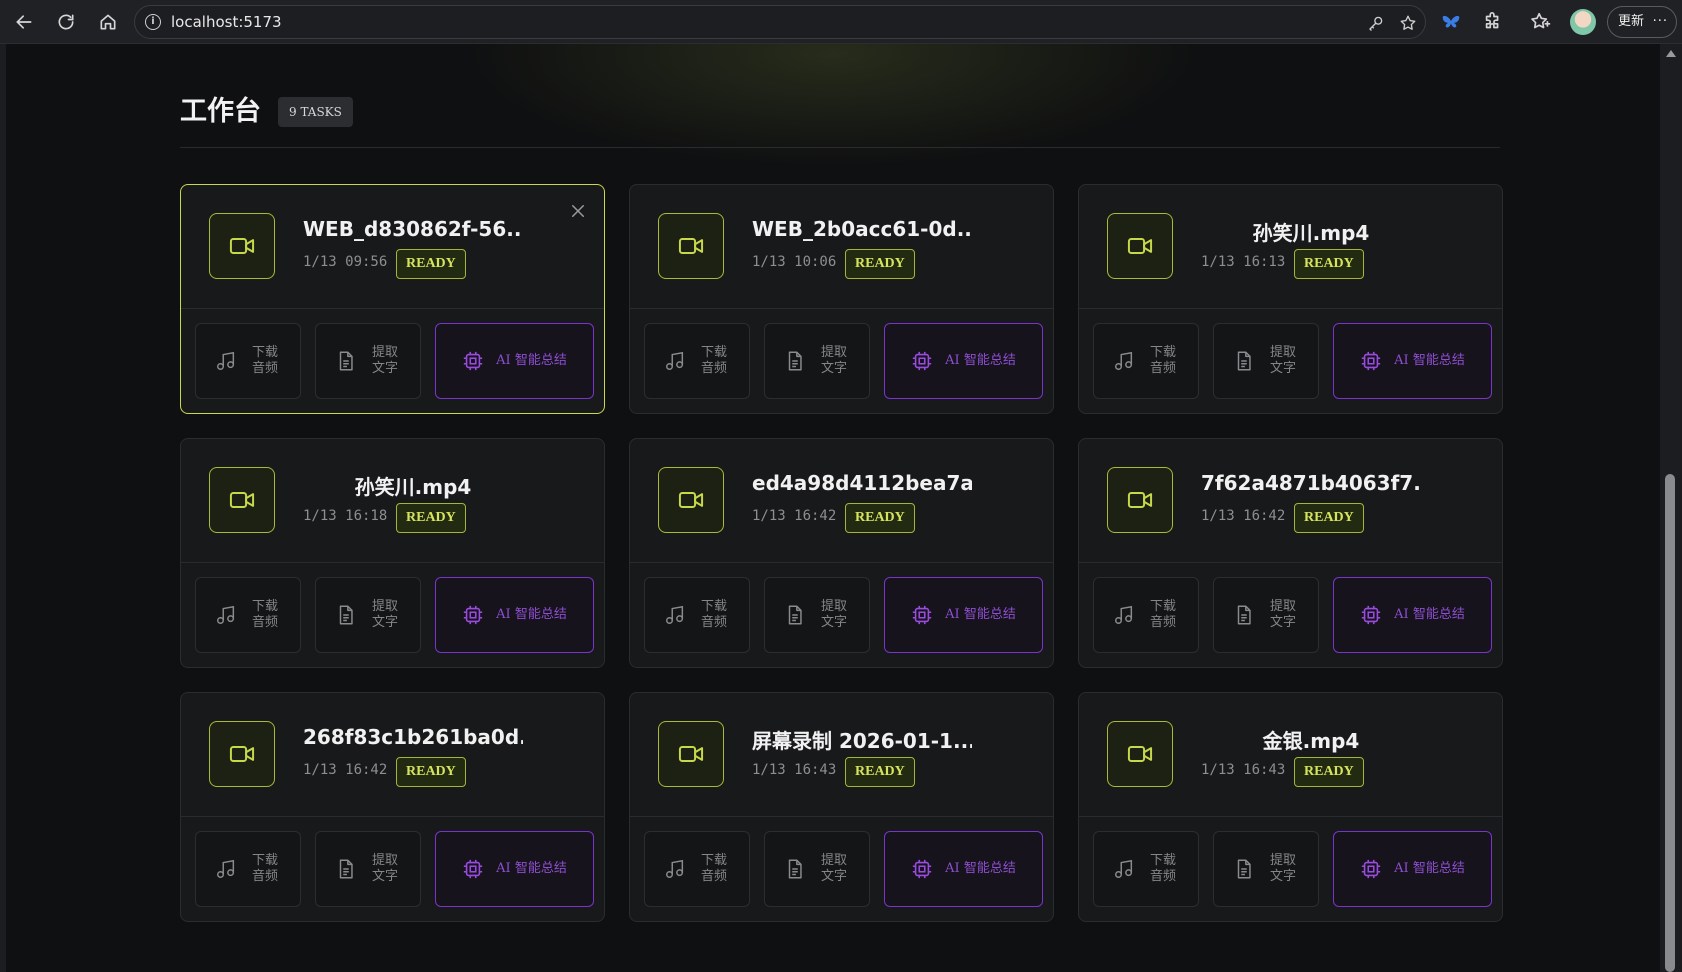 This screenshot has height=972, width=1682. I want to click on key-icon, so click(1376, 23).